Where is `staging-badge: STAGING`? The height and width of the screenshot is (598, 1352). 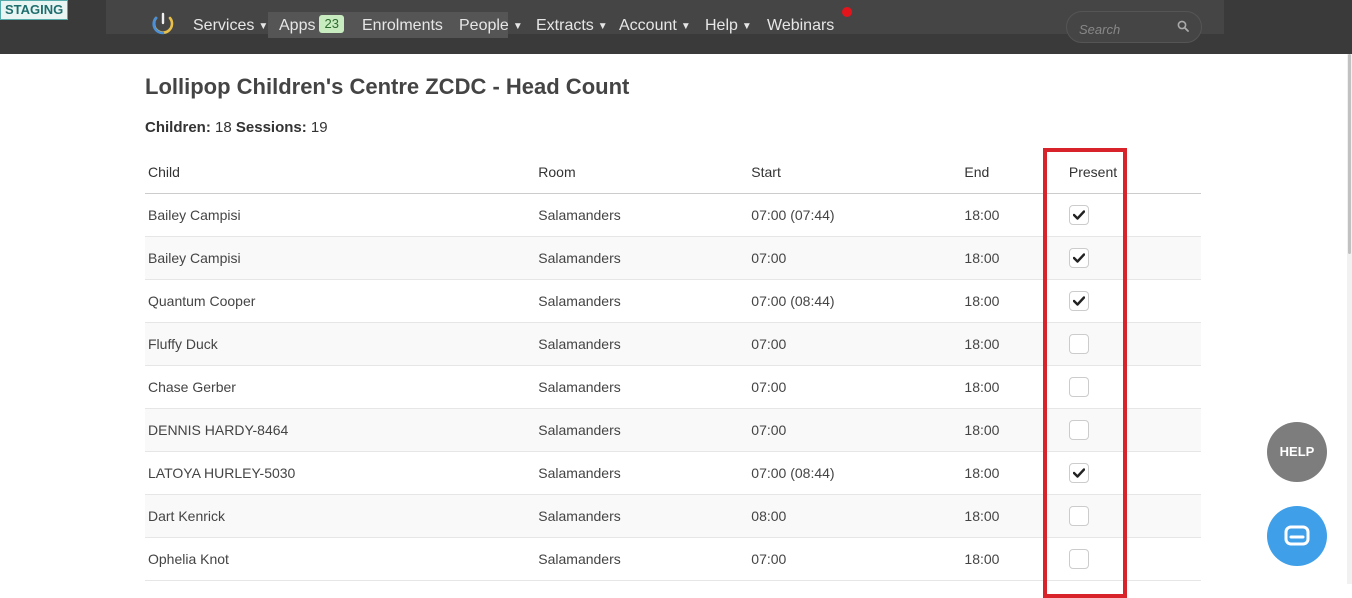
staging-badge: STAGING is located at coordinates (34, 10).